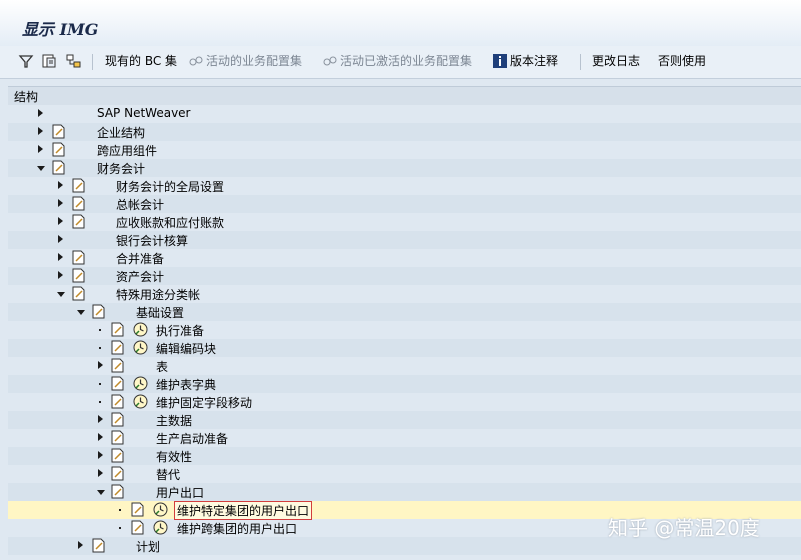 Image resolution: width=801 pixels, height=560 pixels. What do you see at coordinates (26, 61) in the screenshot?
I see `filter-icon` at bounding box center [26, 61].